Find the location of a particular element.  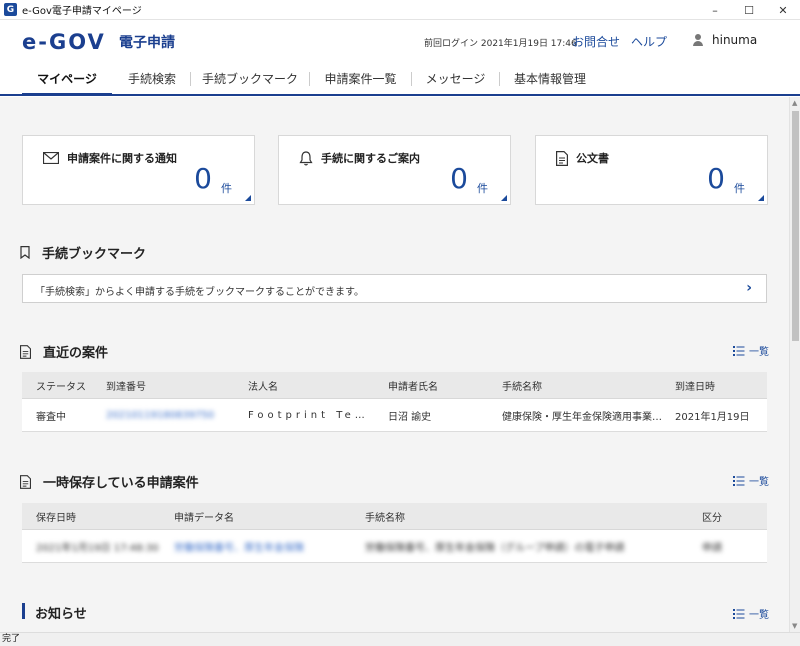

app-icon: G is located at coordinates (10, 9).